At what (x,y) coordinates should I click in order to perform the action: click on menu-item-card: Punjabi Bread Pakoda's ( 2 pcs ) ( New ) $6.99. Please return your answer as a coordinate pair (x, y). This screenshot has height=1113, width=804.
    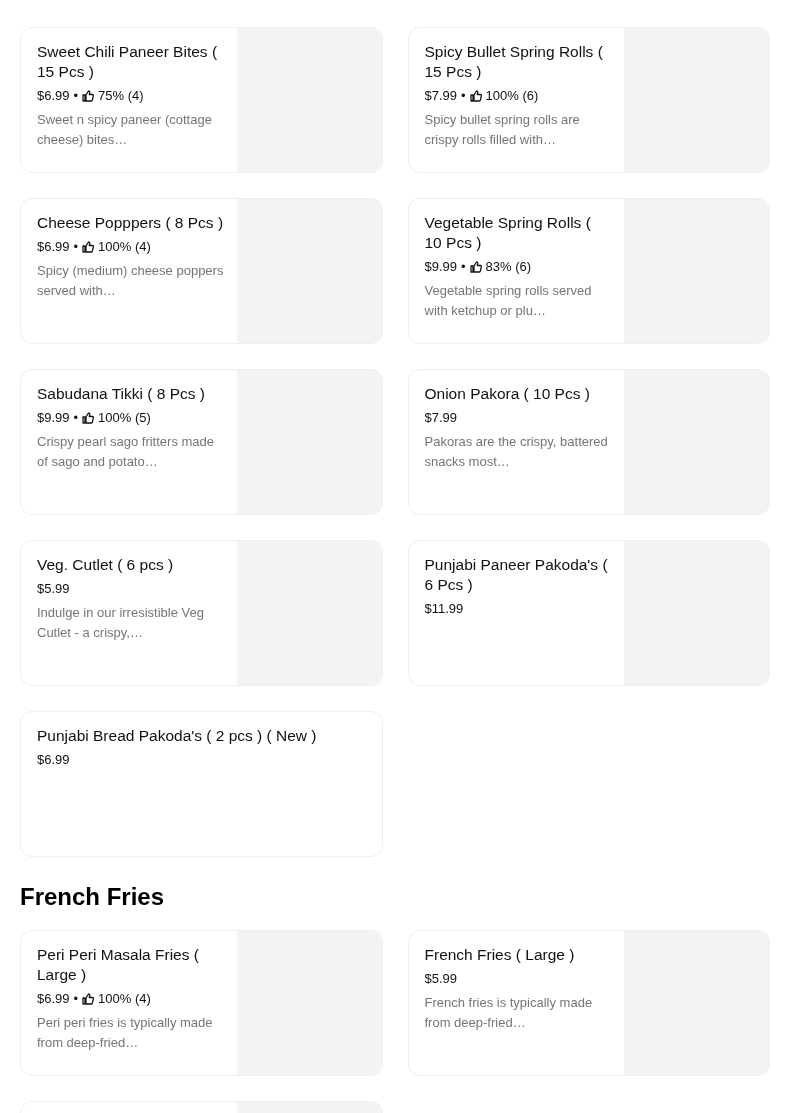
    Looking at the image, I should click on (201, 784).